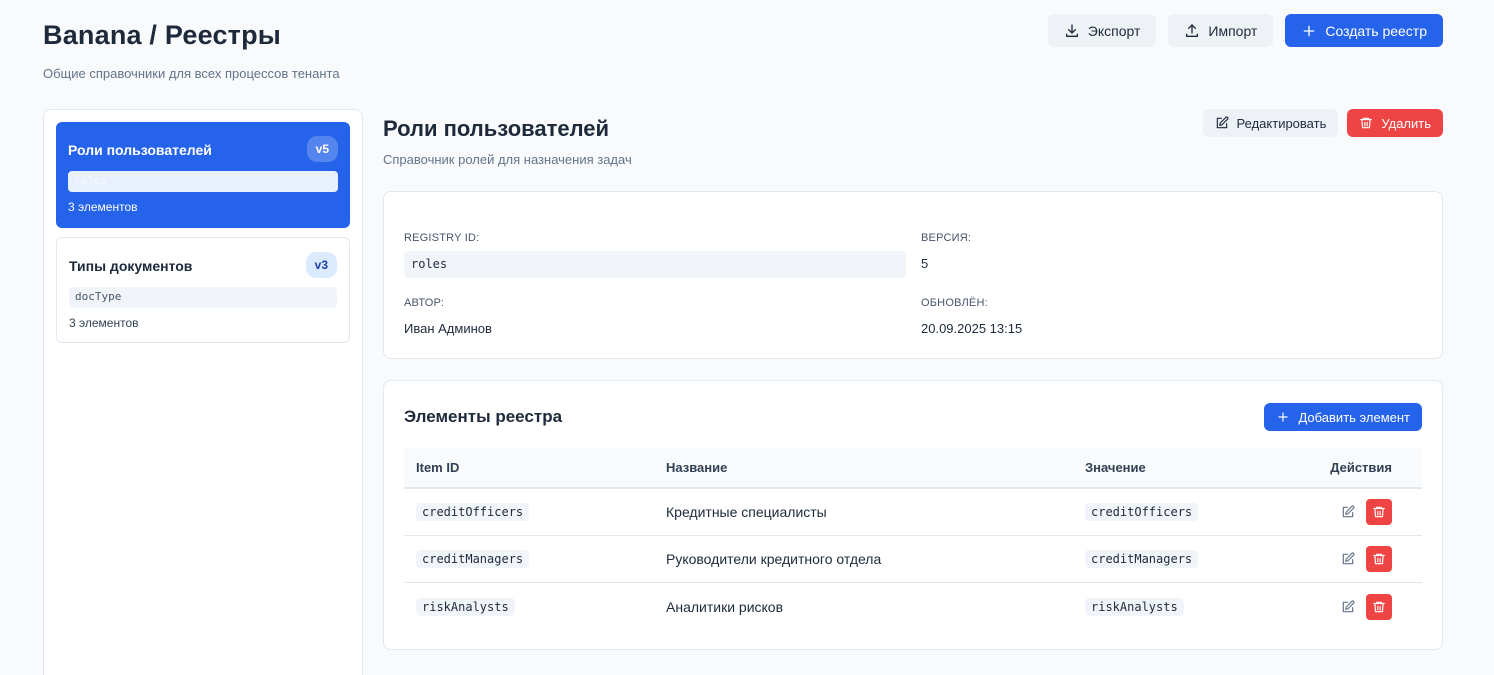 The height and width of the screenshot is (675, 1494). I want to click on top-actions: Экспорт Импорт Создать реестр, so click(1245, 30).